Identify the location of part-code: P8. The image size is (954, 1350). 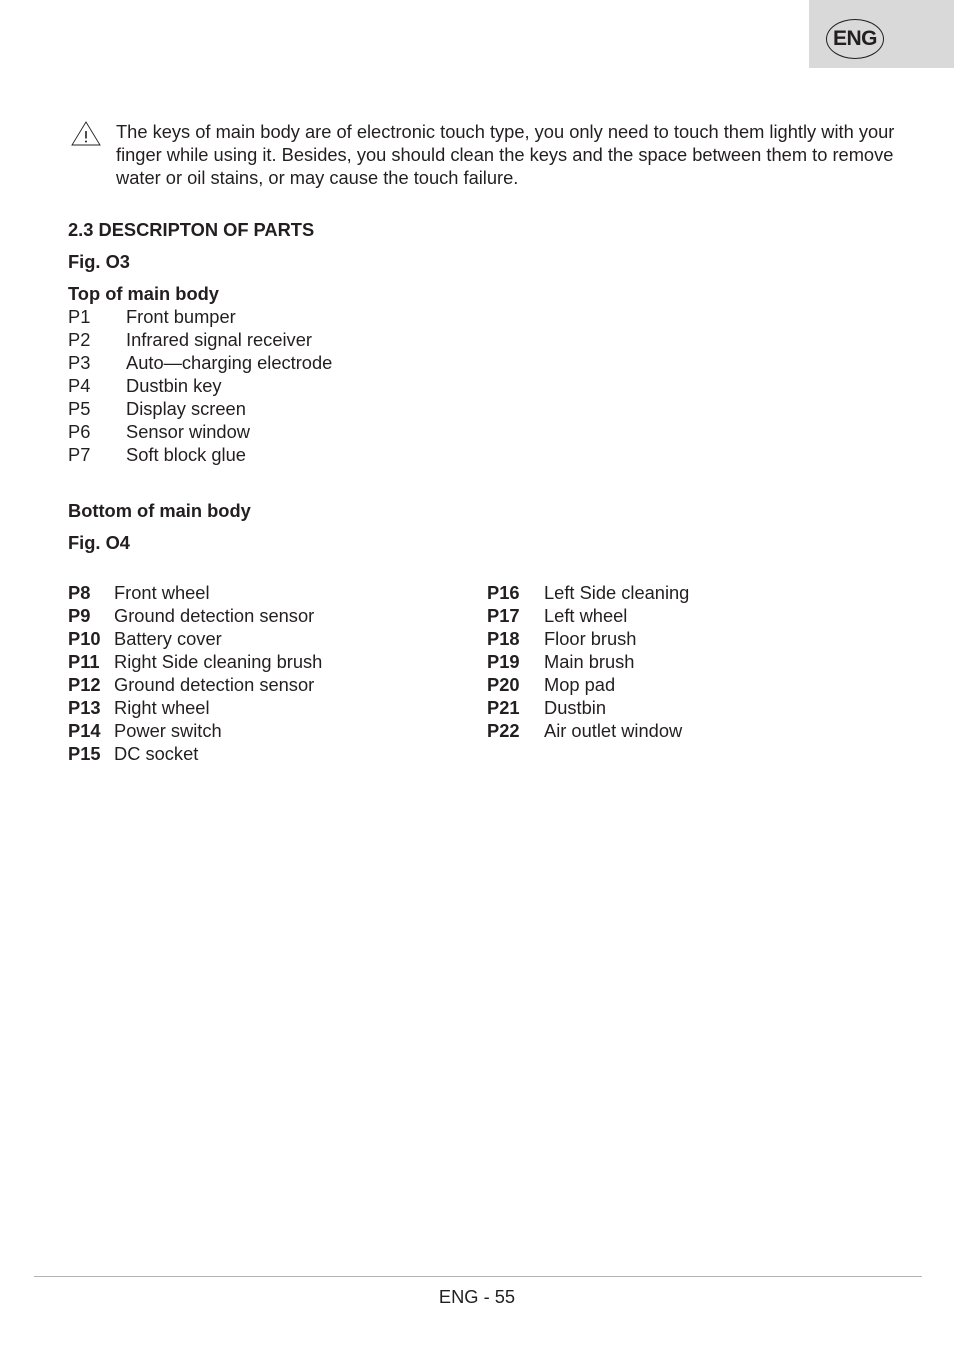
(79, 592).